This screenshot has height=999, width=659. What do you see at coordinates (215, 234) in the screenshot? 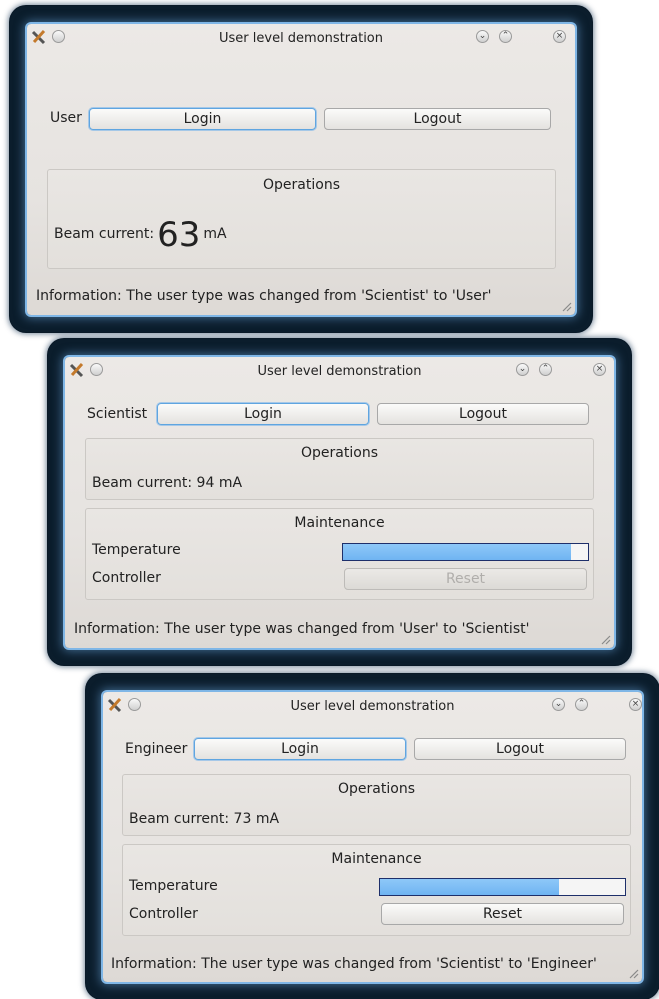
I see `beam-current-unit: mA` at bounding box center [215, 234].